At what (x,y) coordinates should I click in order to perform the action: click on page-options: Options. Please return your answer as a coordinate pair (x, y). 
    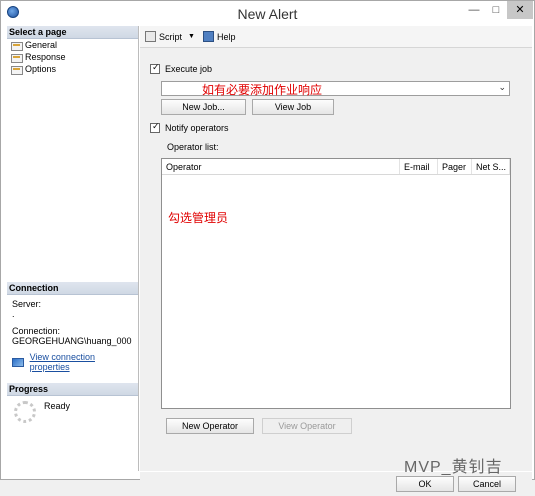
    Looking at the image, I should click on (72, 69).